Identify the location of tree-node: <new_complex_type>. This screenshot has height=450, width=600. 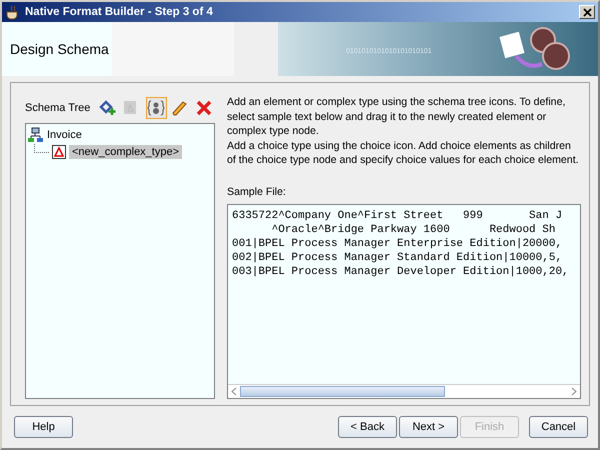
(125, 152).